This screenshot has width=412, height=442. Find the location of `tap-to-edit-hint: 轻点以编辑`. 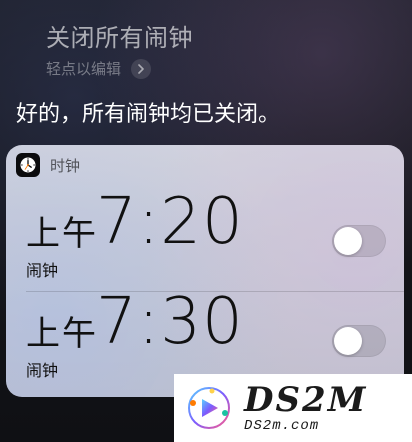

tap-to-edit-hint: 轻点以编辑 is located at coordinates (99, 68).